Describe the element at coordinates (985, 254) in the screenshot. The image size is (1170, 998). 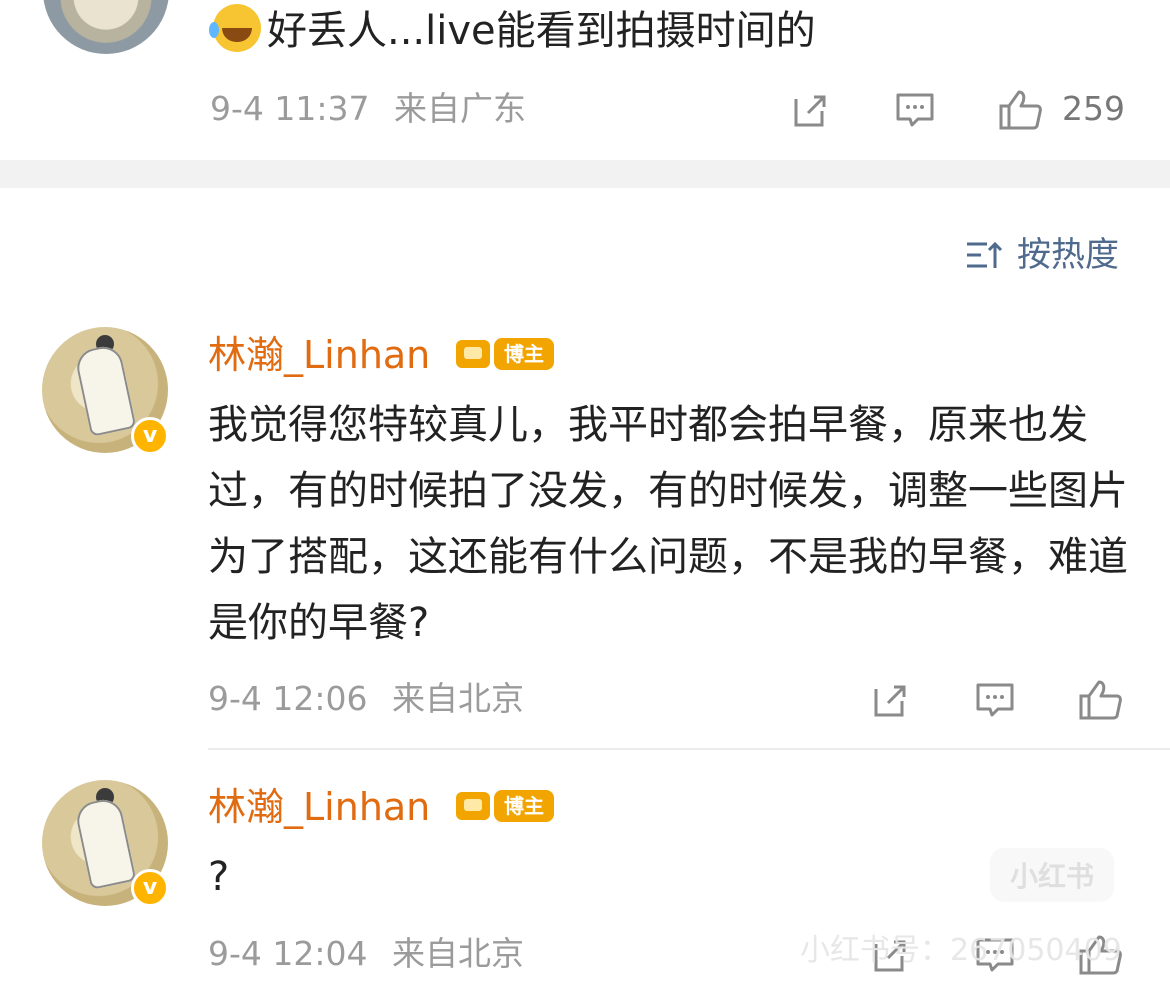
I see `sort-icon` at that location.